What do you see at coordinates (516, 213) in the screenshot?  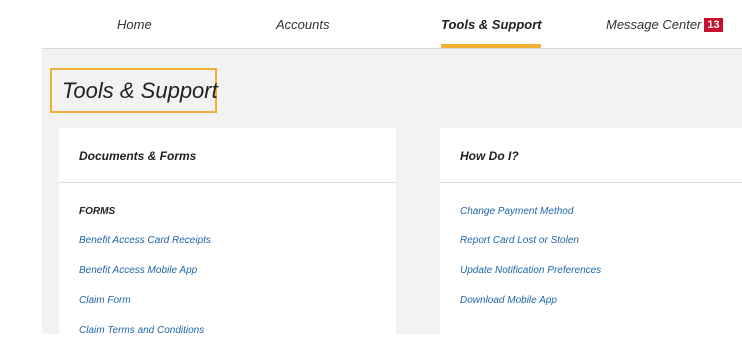 I see `link-change-payment-method: Change Payment Method` at bounding box center [516, 213].